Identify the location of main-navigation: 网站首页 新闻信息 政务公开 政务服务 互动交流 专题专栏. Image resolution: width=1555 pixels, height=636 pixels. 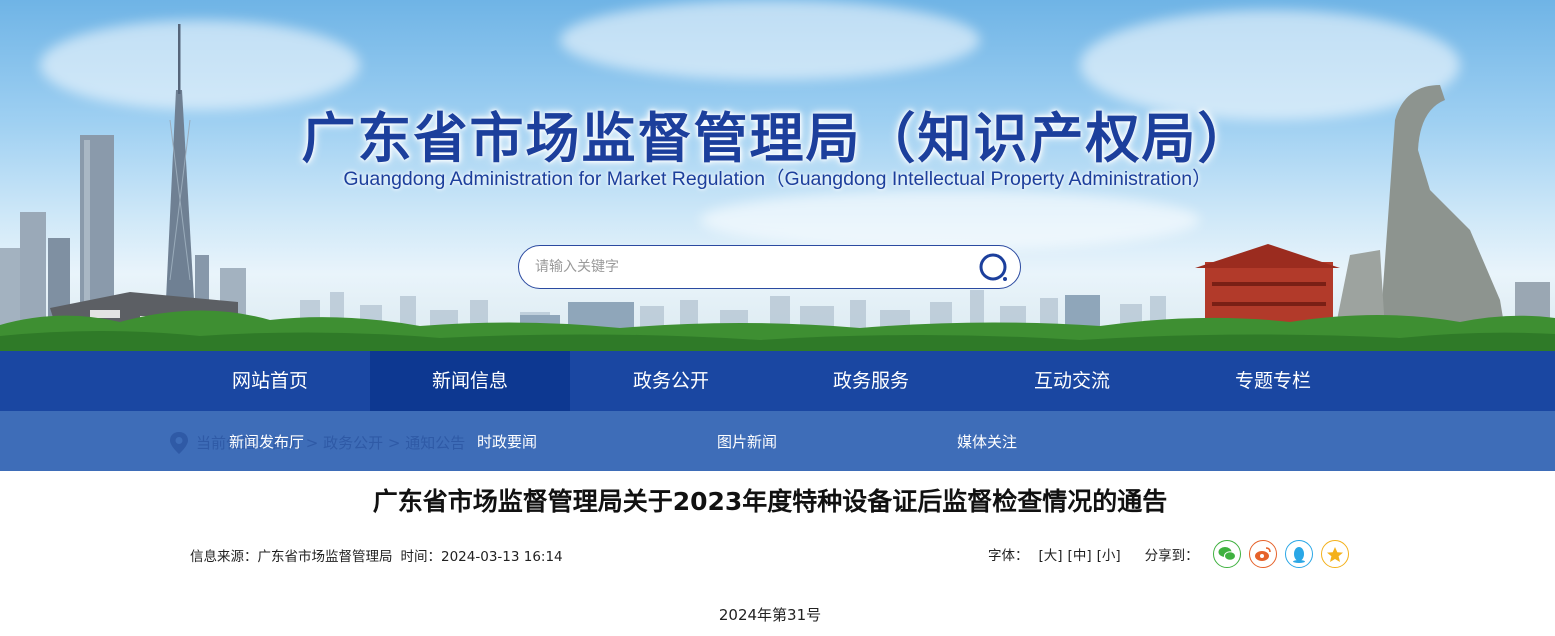
(777, 381).